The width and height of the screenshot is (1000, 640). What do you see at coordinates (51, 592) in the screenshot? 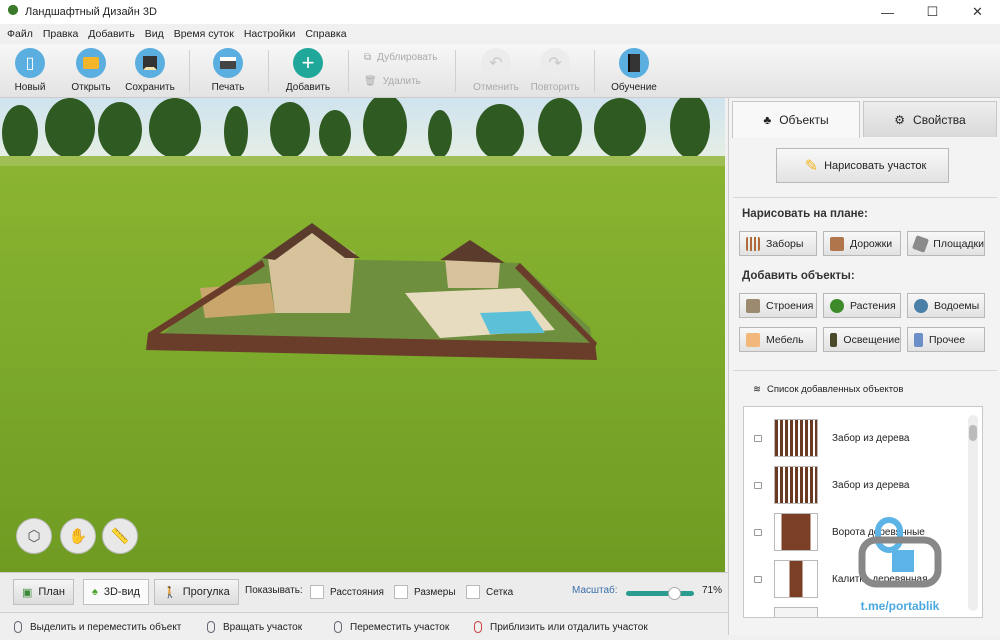
I see `plan-label: План` at bounding box center [51, 592].